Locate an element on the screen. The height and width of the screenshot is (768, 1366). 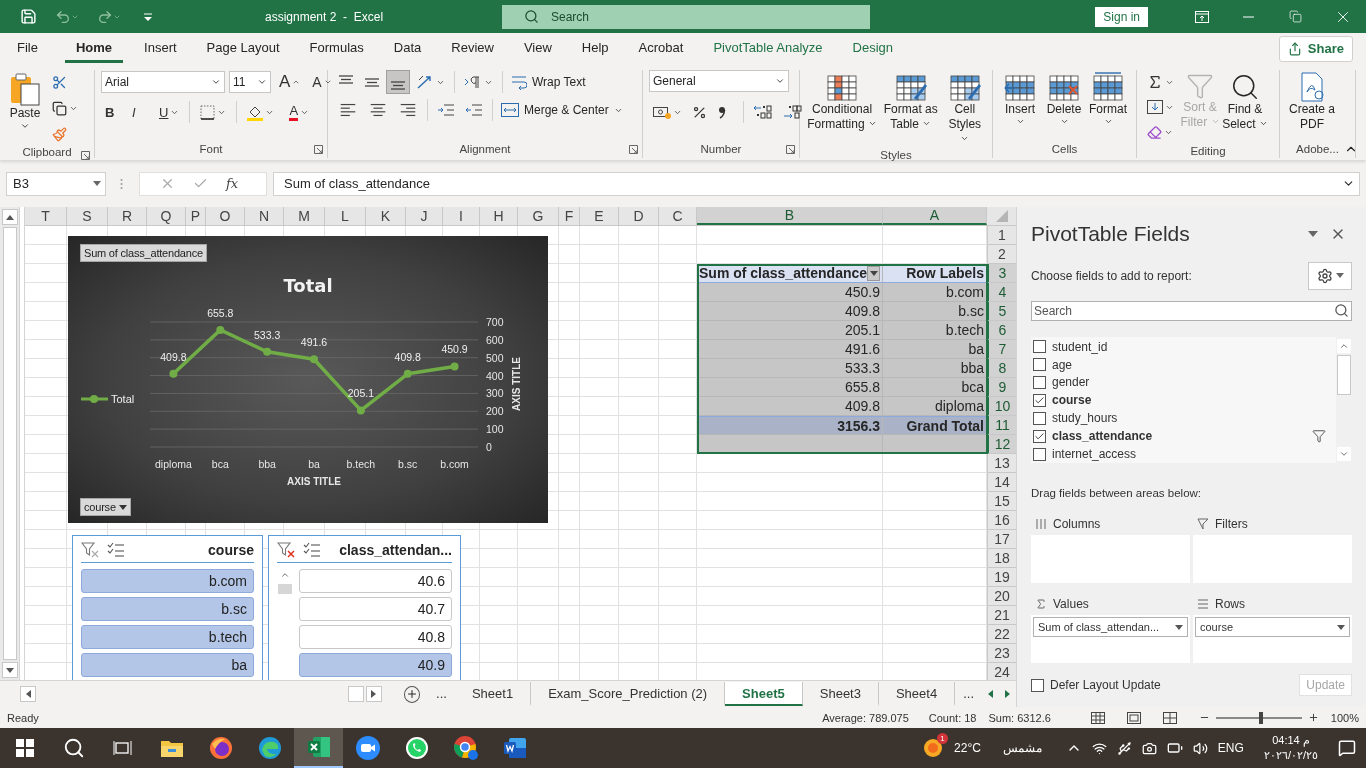
row-header: 12 is located at coordinates (1001, 444).